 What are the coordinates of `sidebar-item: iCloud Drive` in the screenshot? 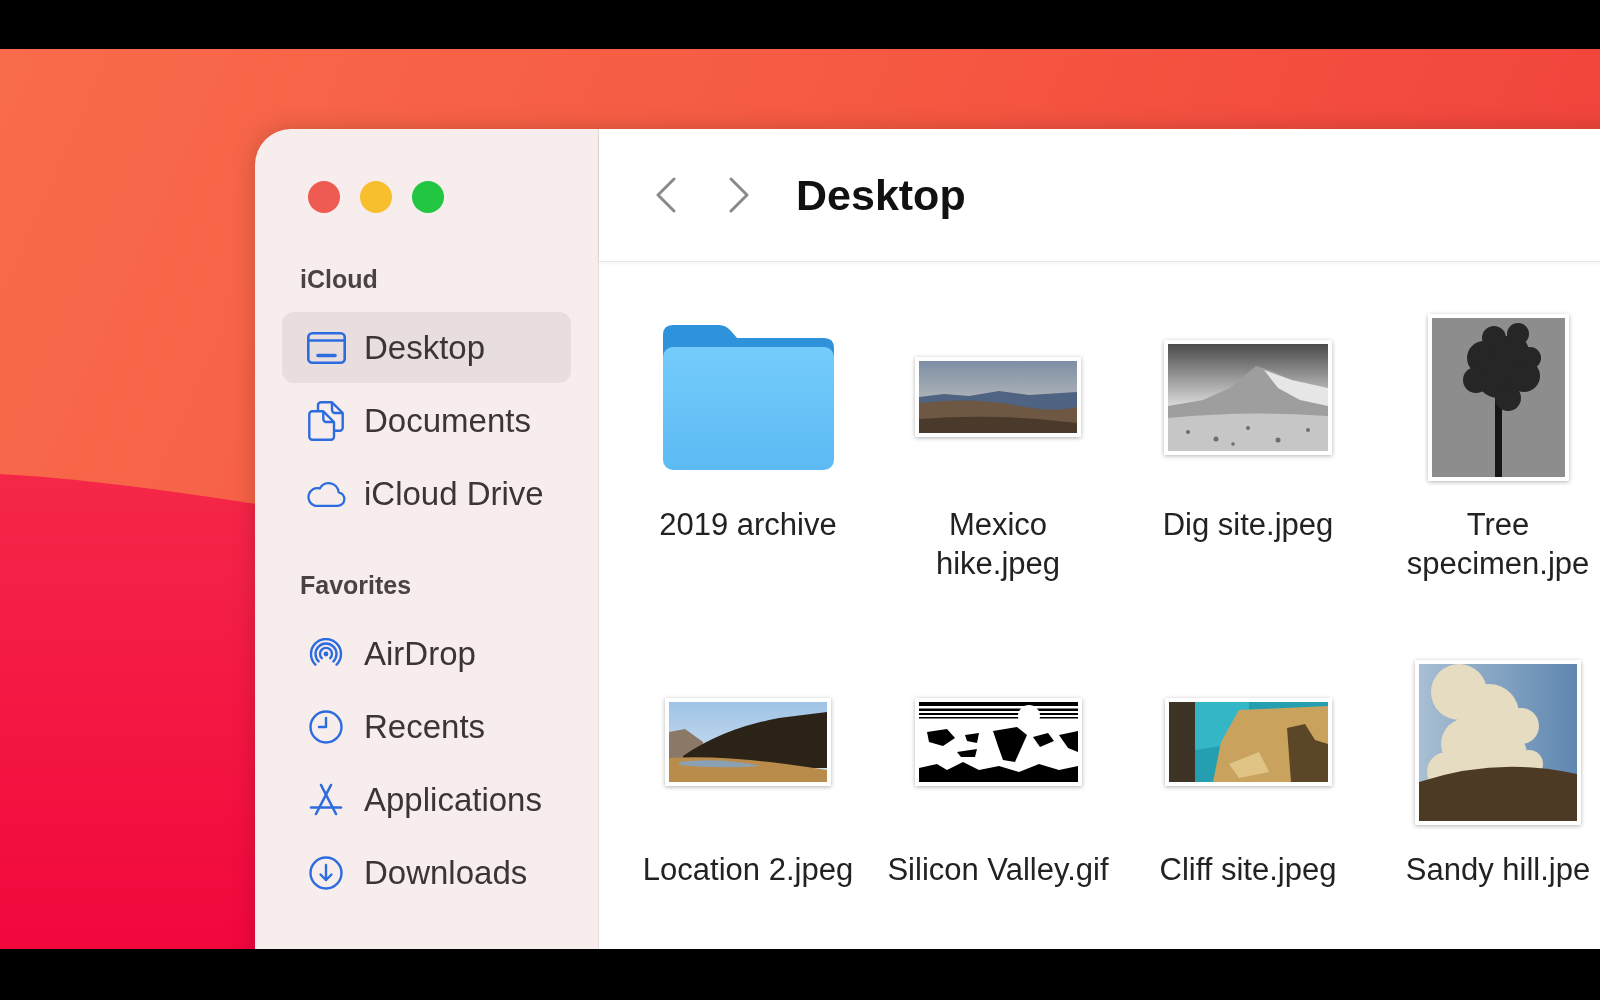 It's located at (426, 493).